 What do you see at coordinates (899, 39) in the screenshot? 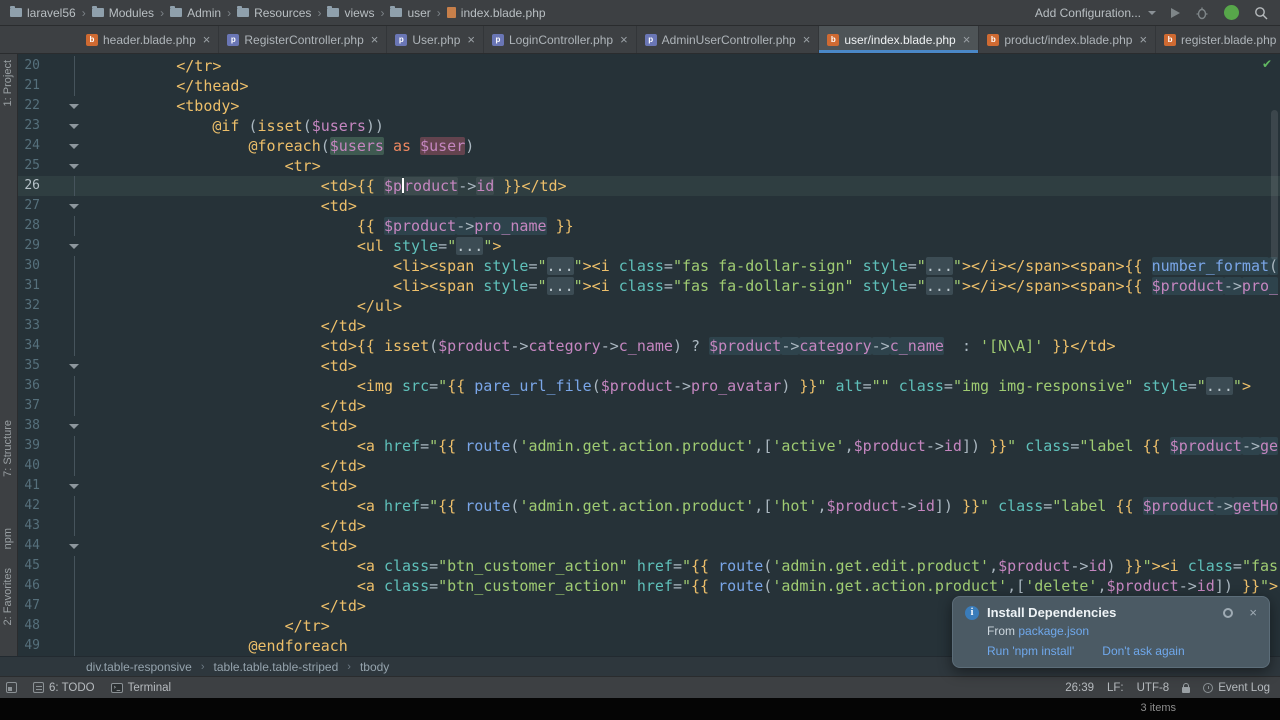
I see `tab-user/index.blade.php: b user/index.blade.php ×` at bounding box center [899, 39].